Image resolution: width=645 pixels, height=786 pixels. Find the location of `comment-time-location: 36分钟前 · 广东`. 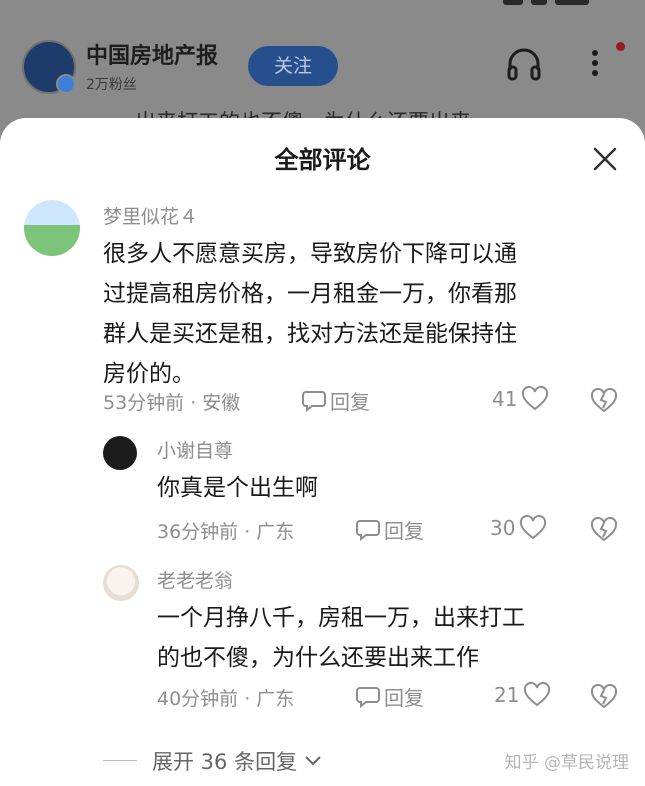

comment-time-location: 36分钟前 · 广东 is located at coordinates (226, 532).